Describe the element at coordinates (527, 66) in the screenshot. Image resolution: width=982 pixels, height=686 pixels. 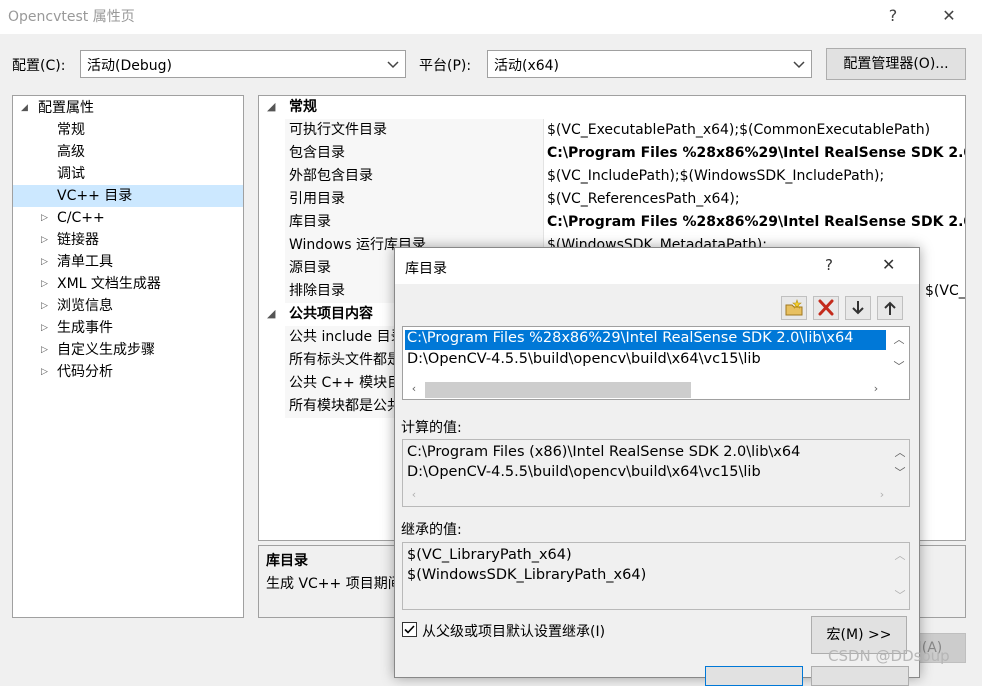
I see `platform-value: 活动(x64)` at that location.